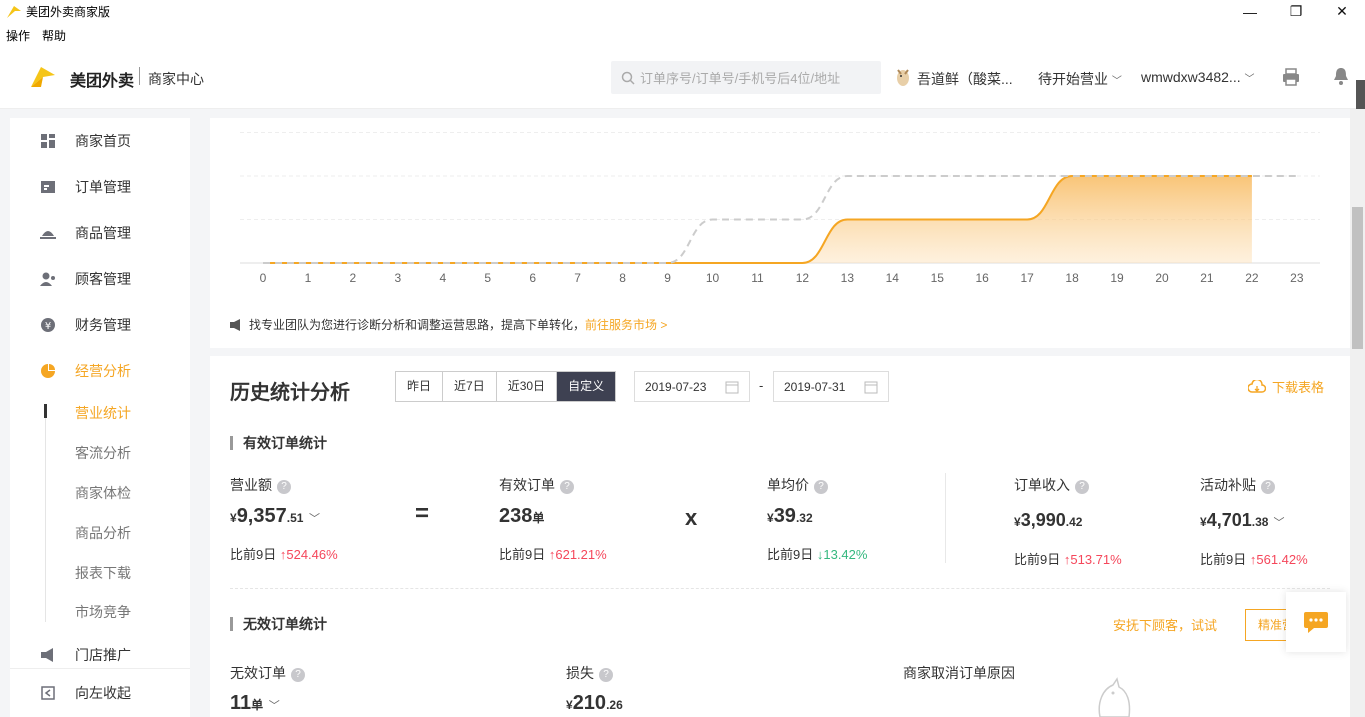 The height and width of the screenshot is (717, 1365). Describe the element at coordinates (100, 279) in the screenshot. I see `sidebar-item-customers: 顾客管理` at that location.